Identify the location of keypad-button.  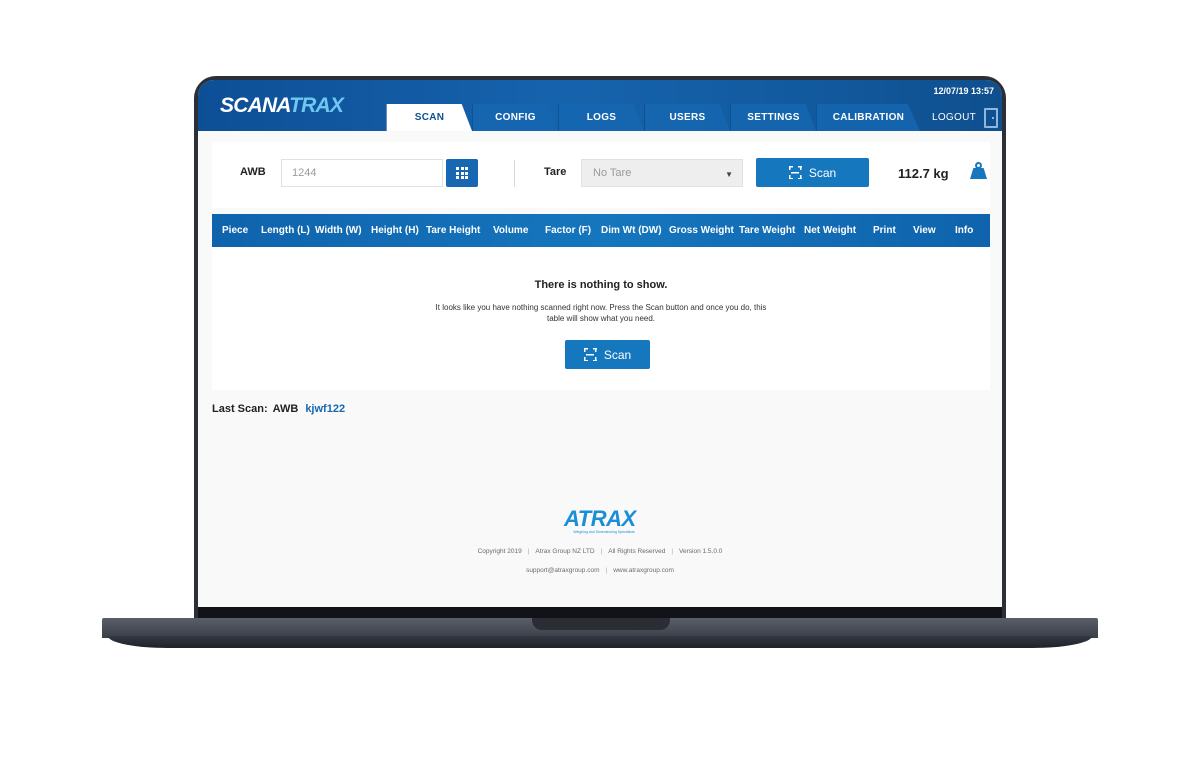
(462, 173).